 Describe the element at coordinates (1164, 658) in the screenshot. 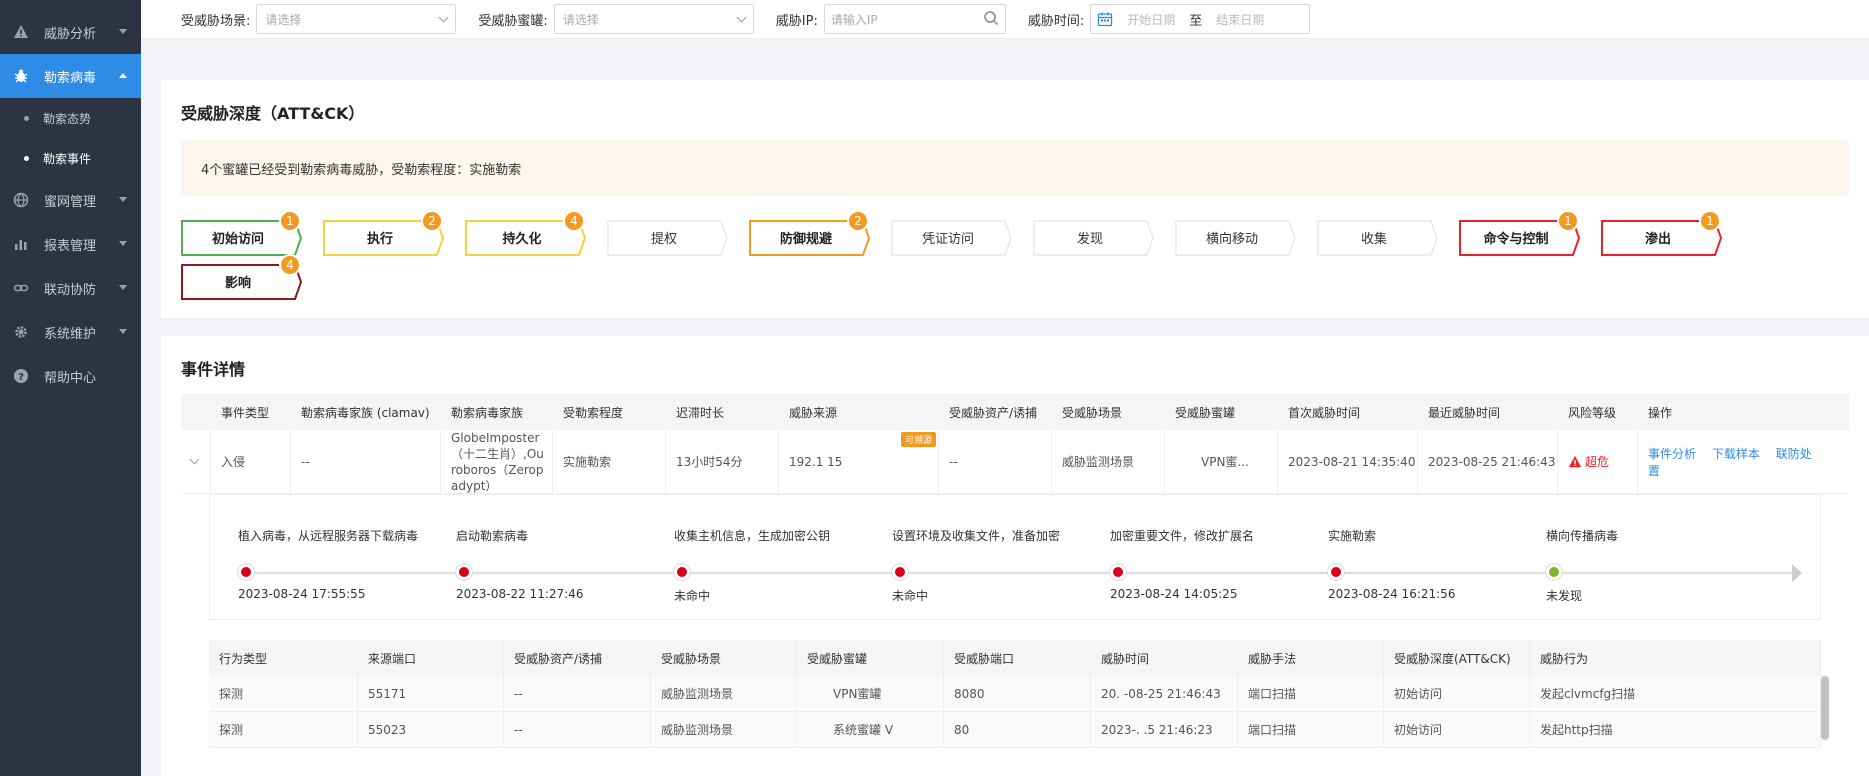

I see `column-header: 威胁时间` at that location.